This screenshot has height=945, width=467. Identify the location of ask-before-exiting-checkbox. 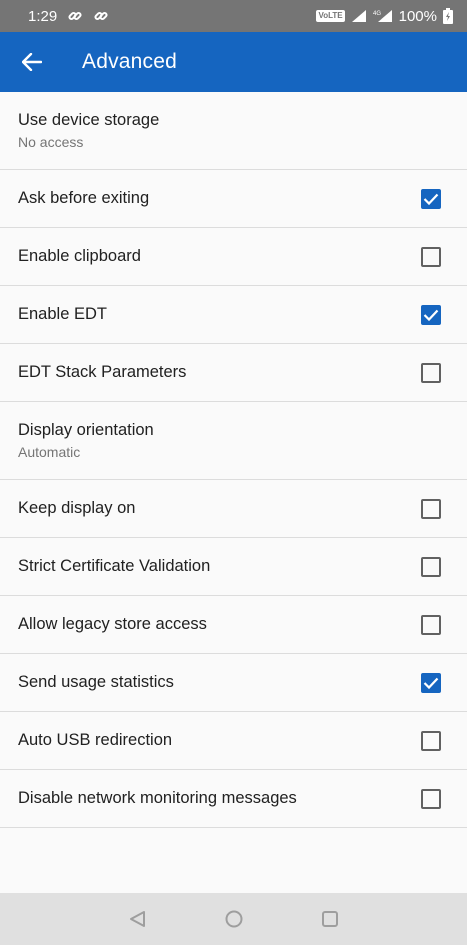
(431, 198).